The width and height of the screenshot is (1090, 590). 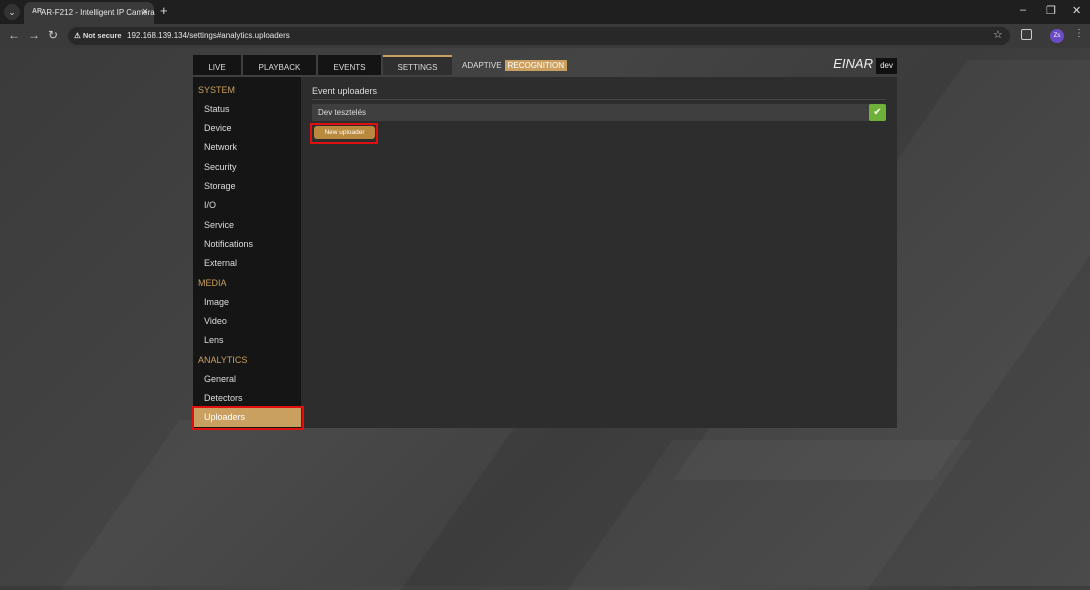 What do you see at coordinates (53, 35) in the screenshot?
I see `reload-icon: ↻` at bounding box center [53, 35].